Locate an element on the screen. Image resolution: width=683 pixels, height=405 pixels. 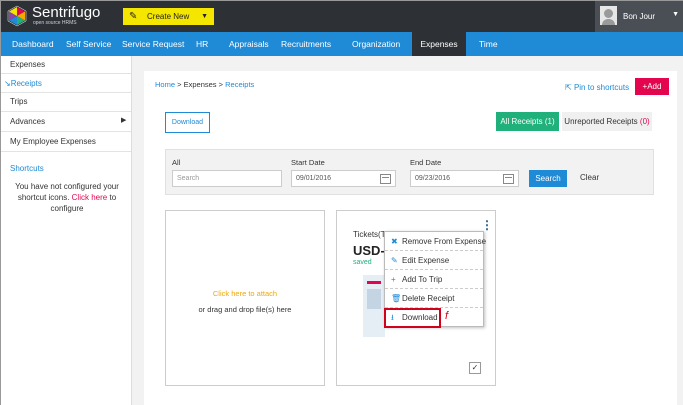
nav-self-service: Self Service is located at coordinates (88, 44).